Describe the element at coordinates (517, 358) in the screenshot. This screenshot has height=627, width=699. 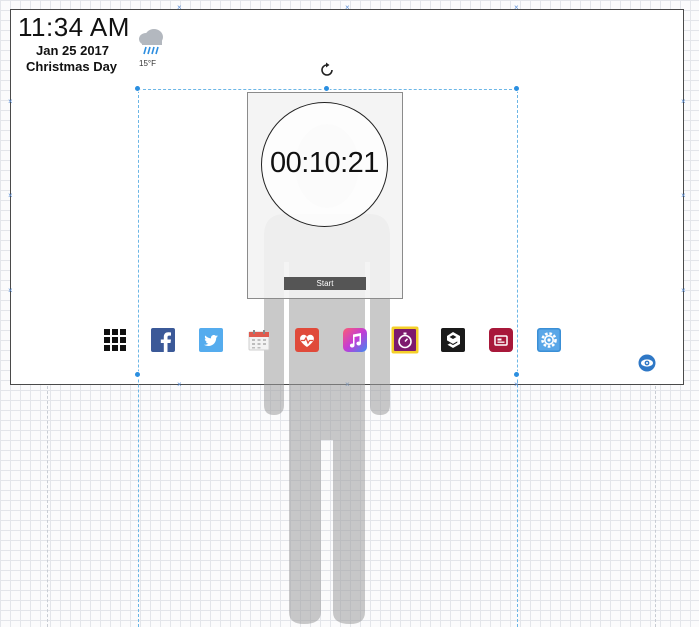
I see `selection-guide-right` at that location.